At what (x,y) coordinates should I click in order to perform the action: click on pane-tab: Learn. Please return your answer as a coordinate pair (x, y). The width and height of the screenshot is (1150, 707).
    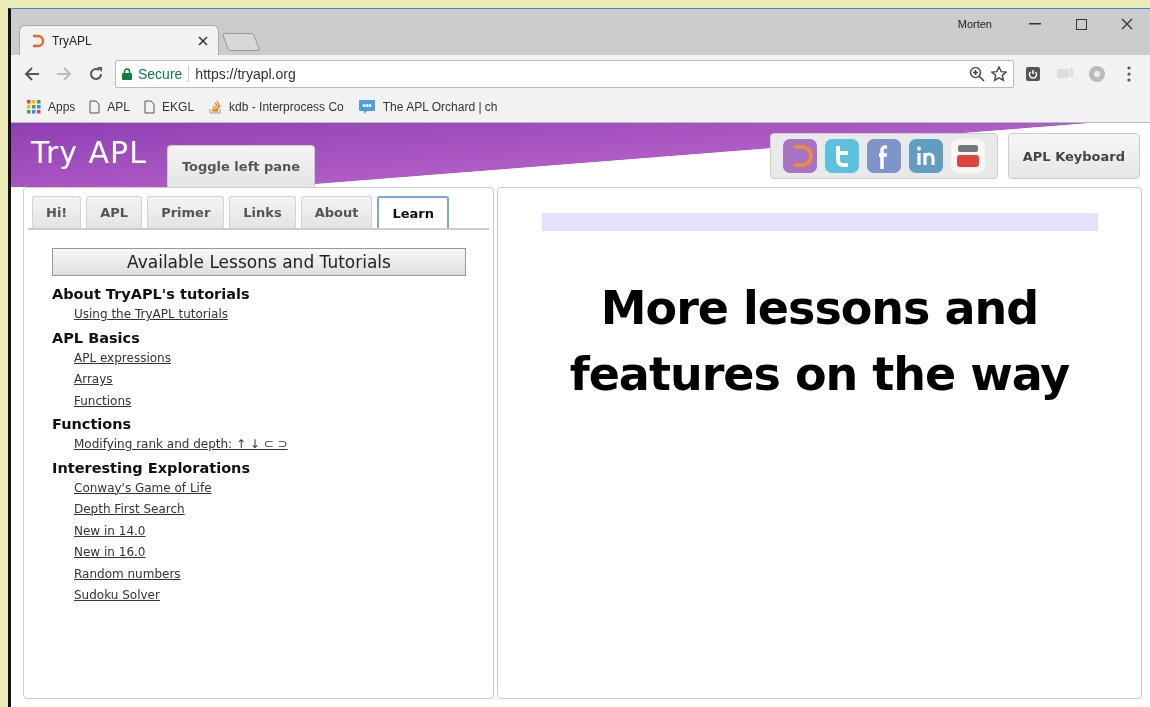
    Looking at the image, I should click on (413, 212).